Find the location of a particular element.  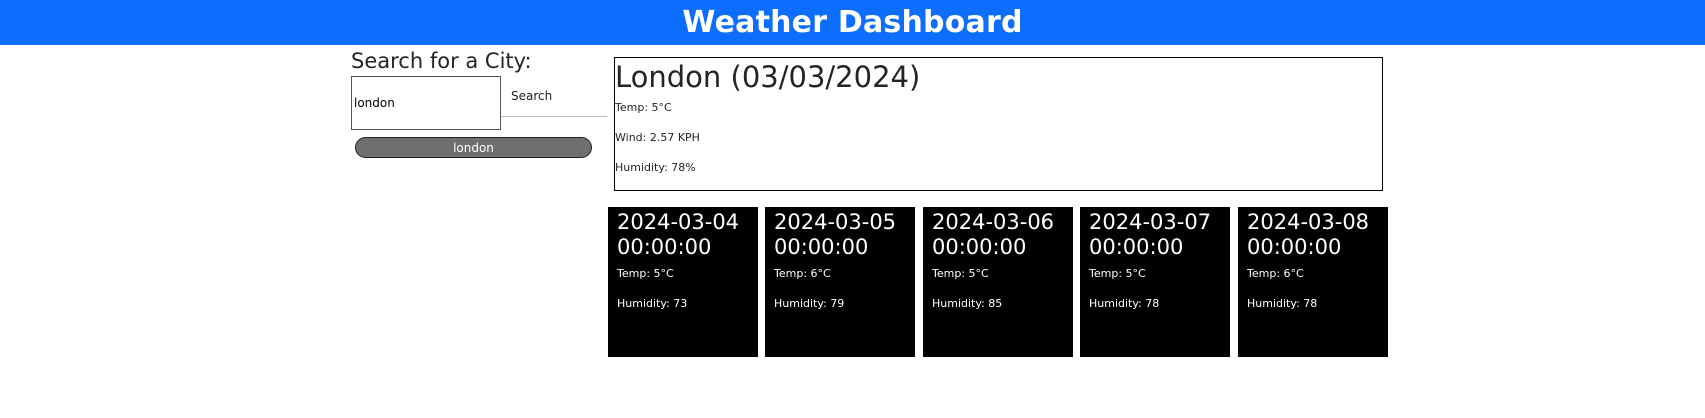

forecast-date: 2024-03-04 00:00:00 is located at coordinates (683, 235).